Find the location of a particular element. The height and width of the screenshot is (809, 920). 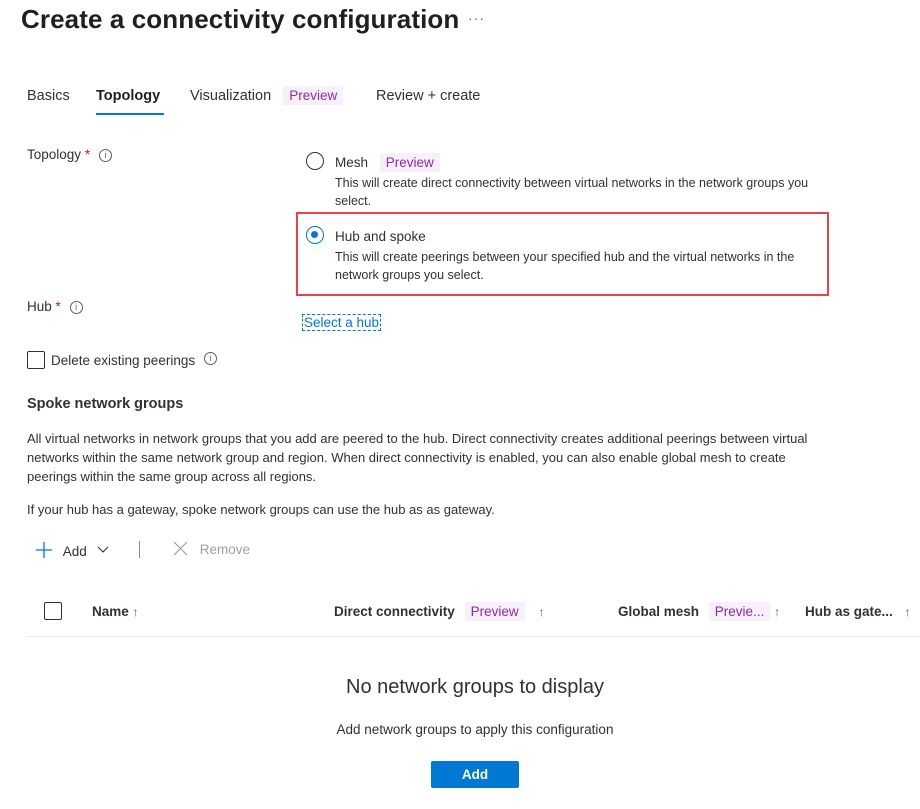

mesh-title: Mesh is located at coordinates (352, 162).